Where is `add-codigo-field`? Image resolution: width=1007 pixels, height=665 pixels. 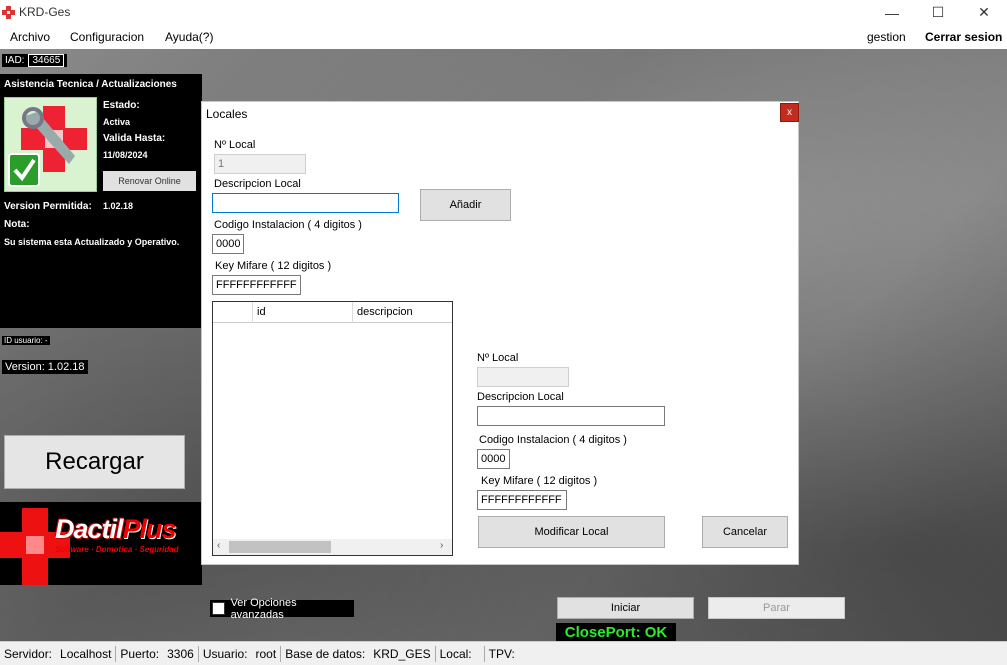
add-codigo-field is located at coordinates (228, 244).